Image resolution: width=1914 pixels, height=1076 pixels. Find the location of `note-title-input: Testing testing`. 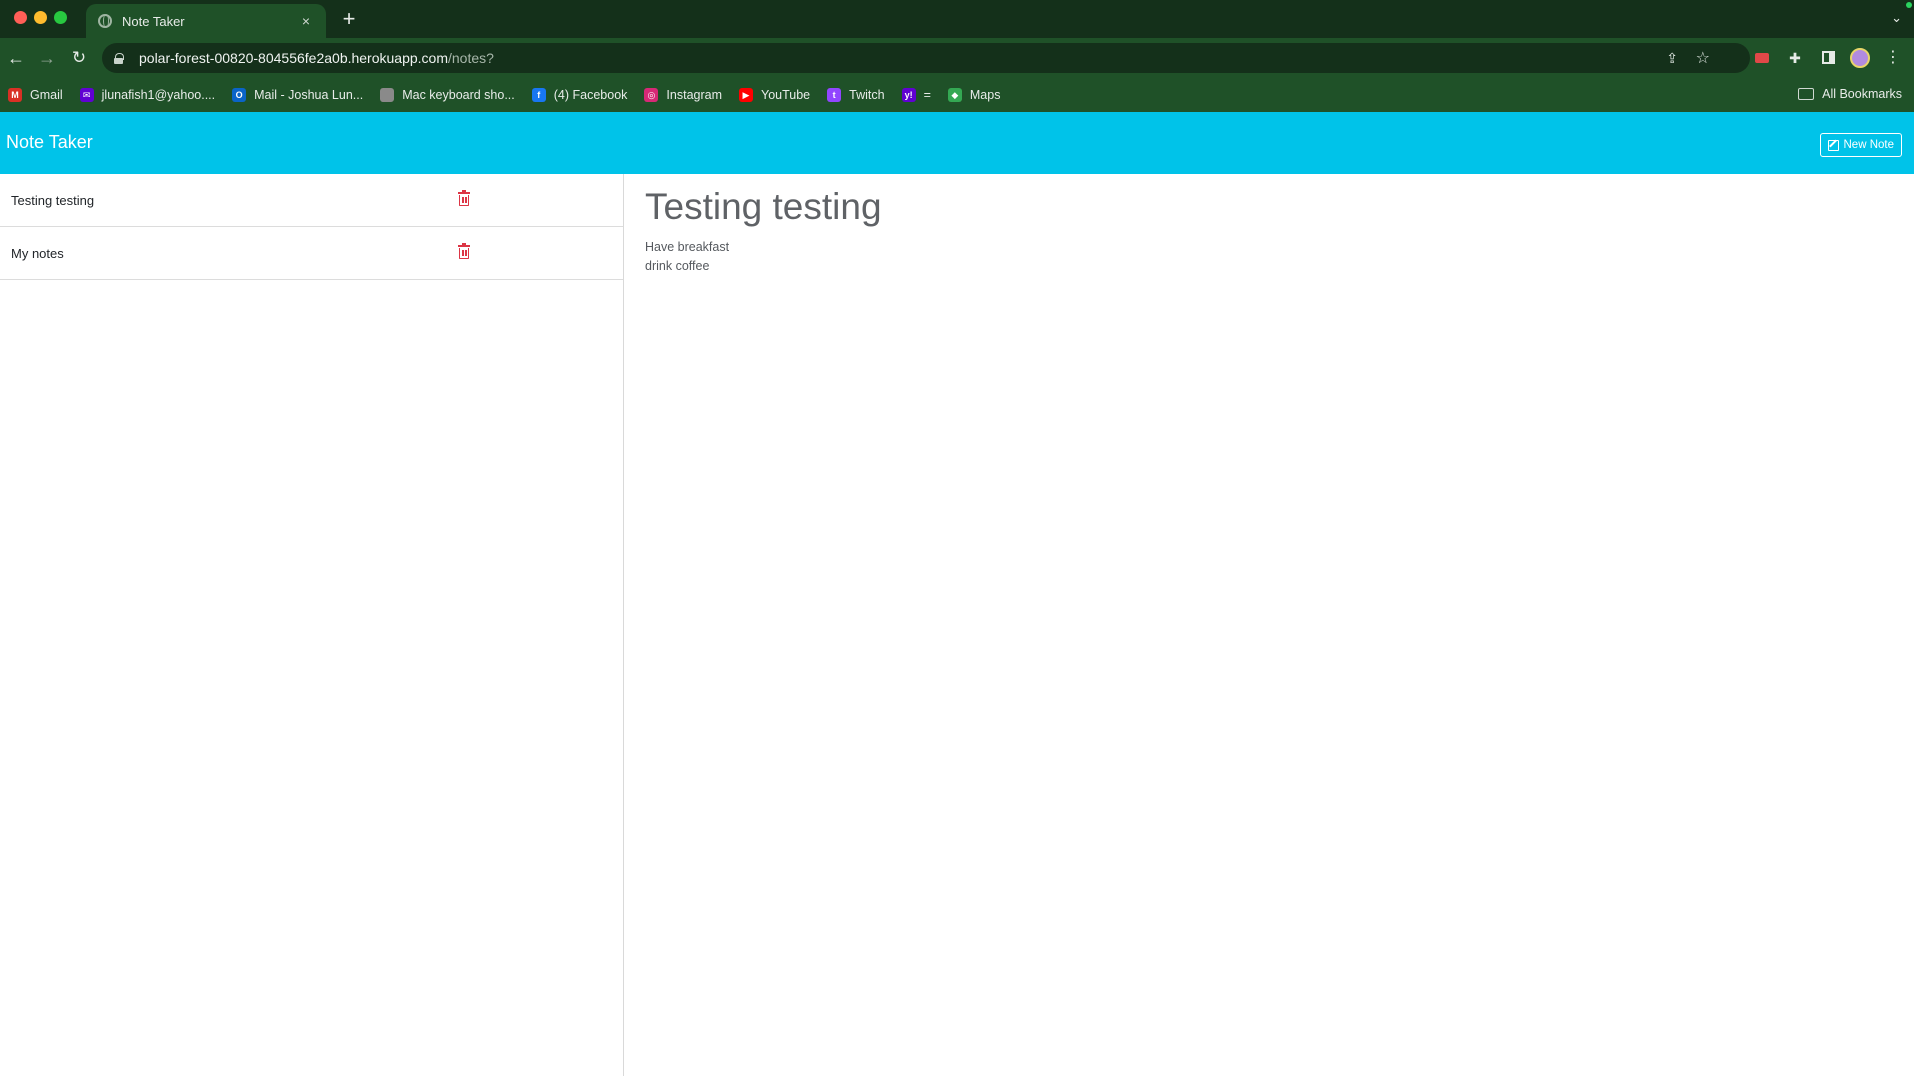

note-title-input: Testing testing is located at coordinates (763, 207).